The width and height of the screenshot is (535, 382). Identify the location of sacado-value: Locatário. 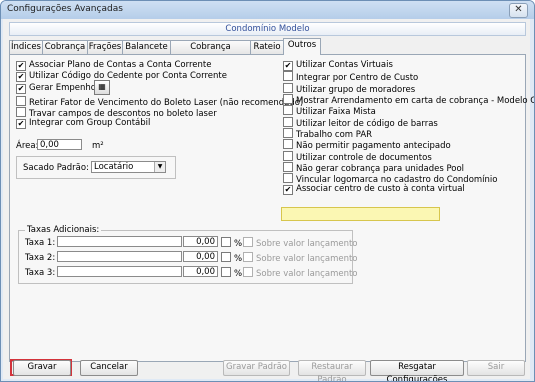
(114, 167).